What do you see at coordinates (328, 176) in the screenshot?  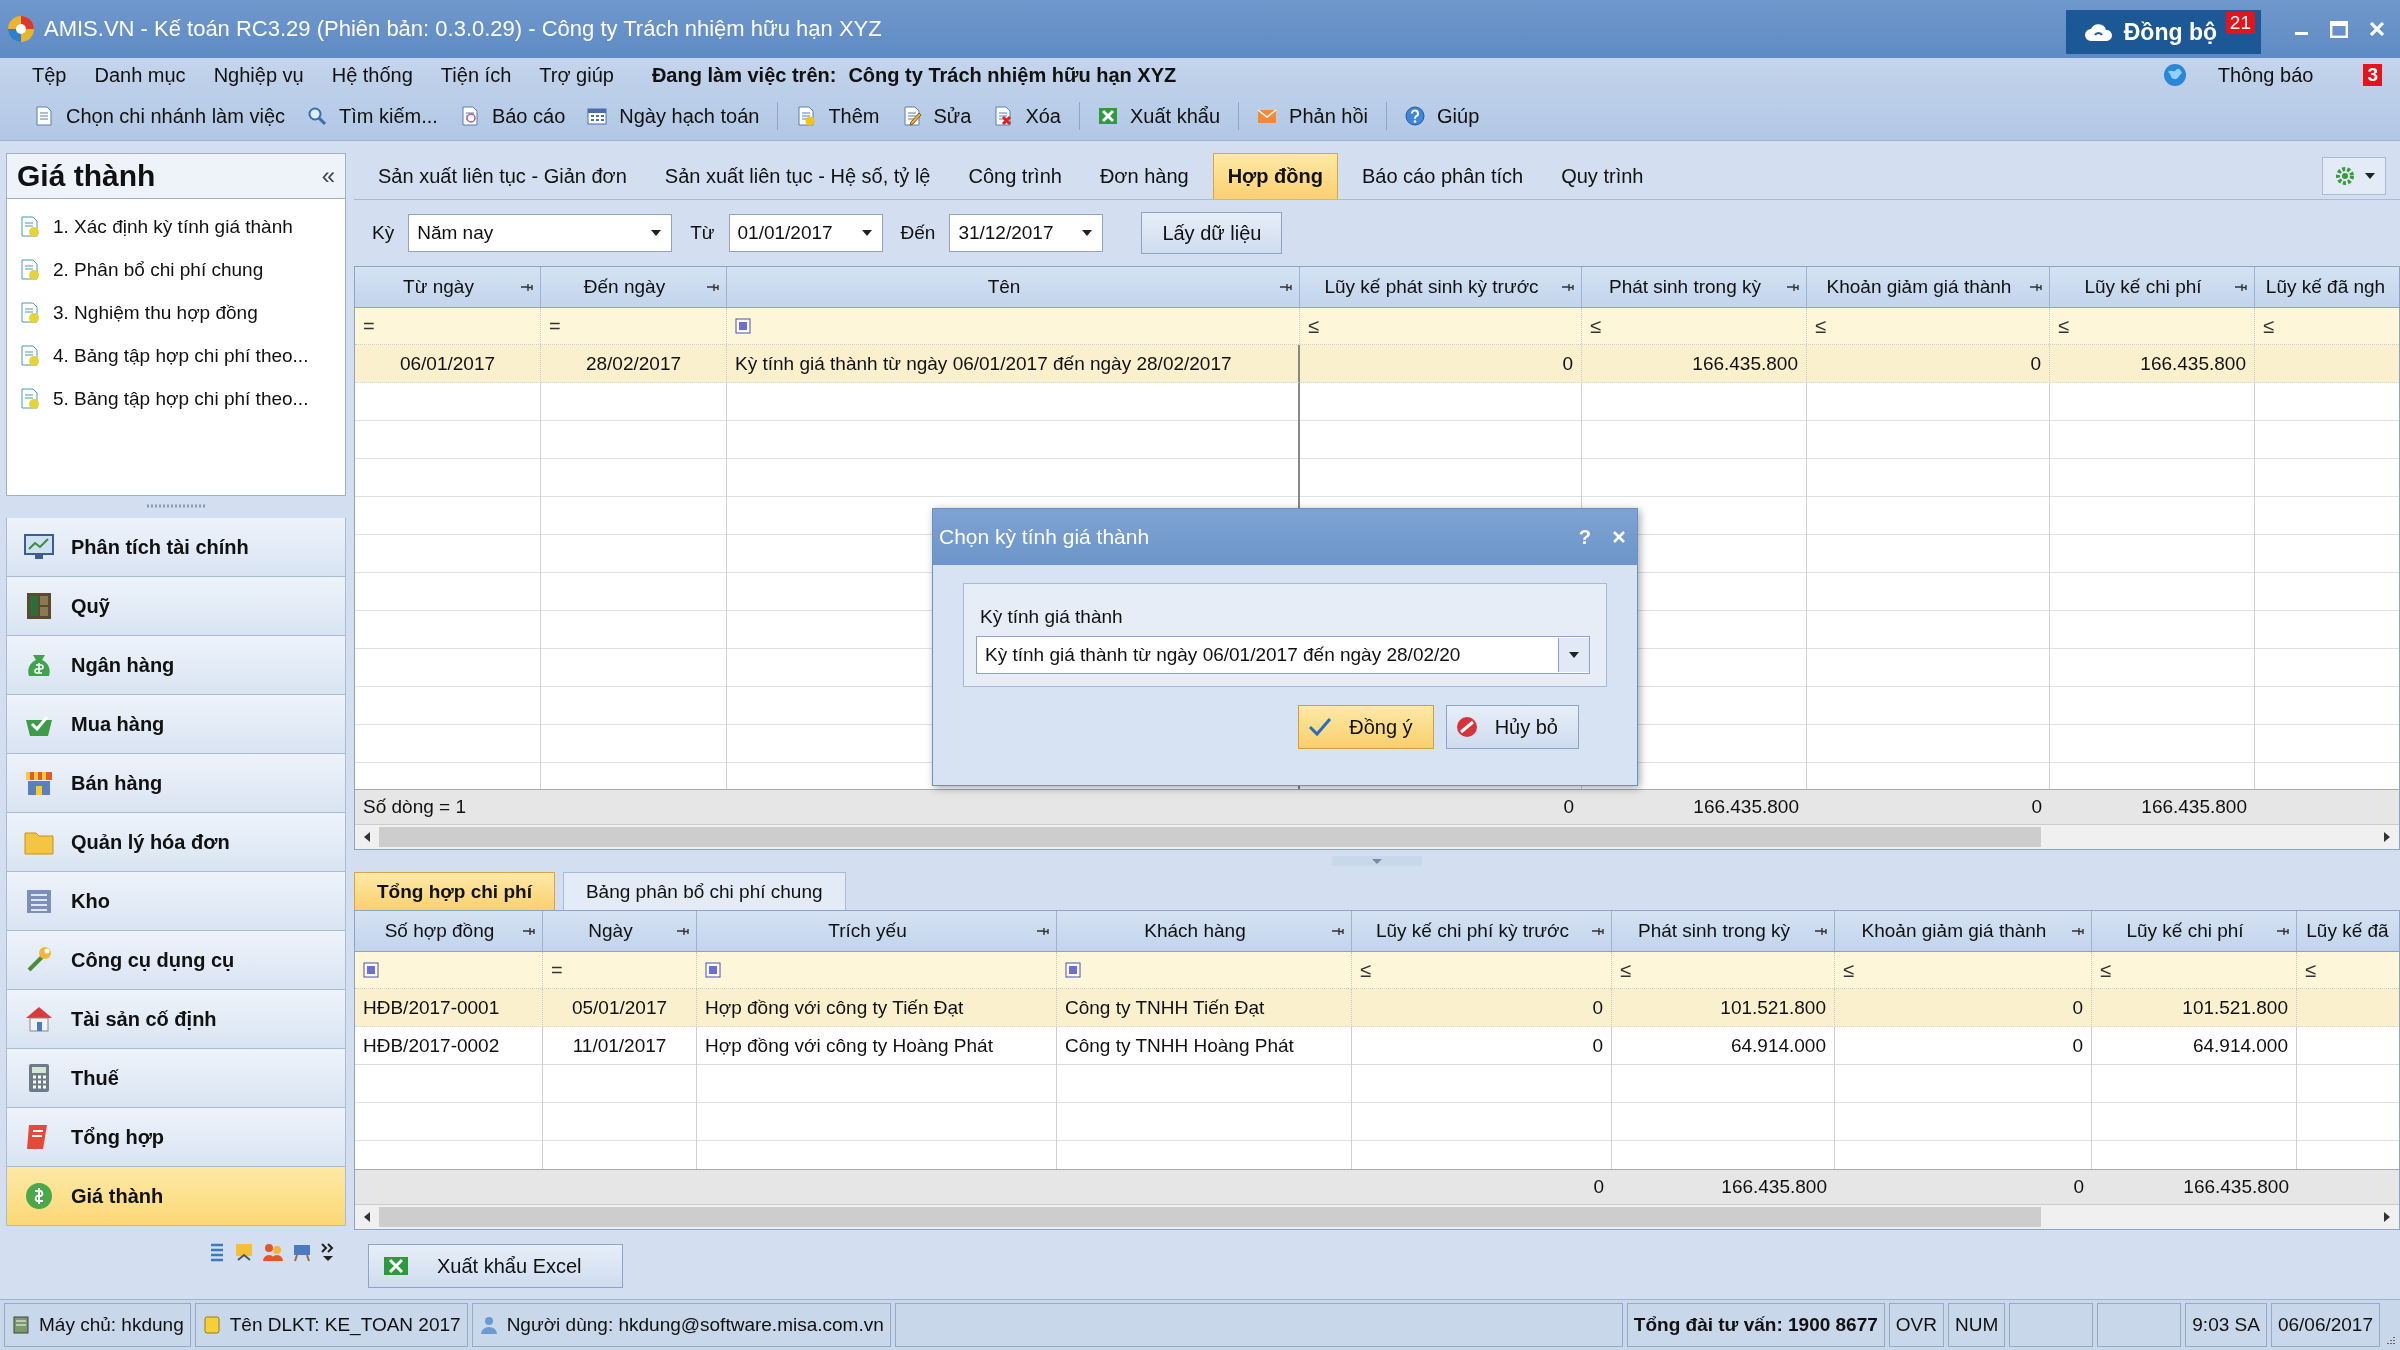 I see `collapse-button: «` at bounding box center [328, 176].